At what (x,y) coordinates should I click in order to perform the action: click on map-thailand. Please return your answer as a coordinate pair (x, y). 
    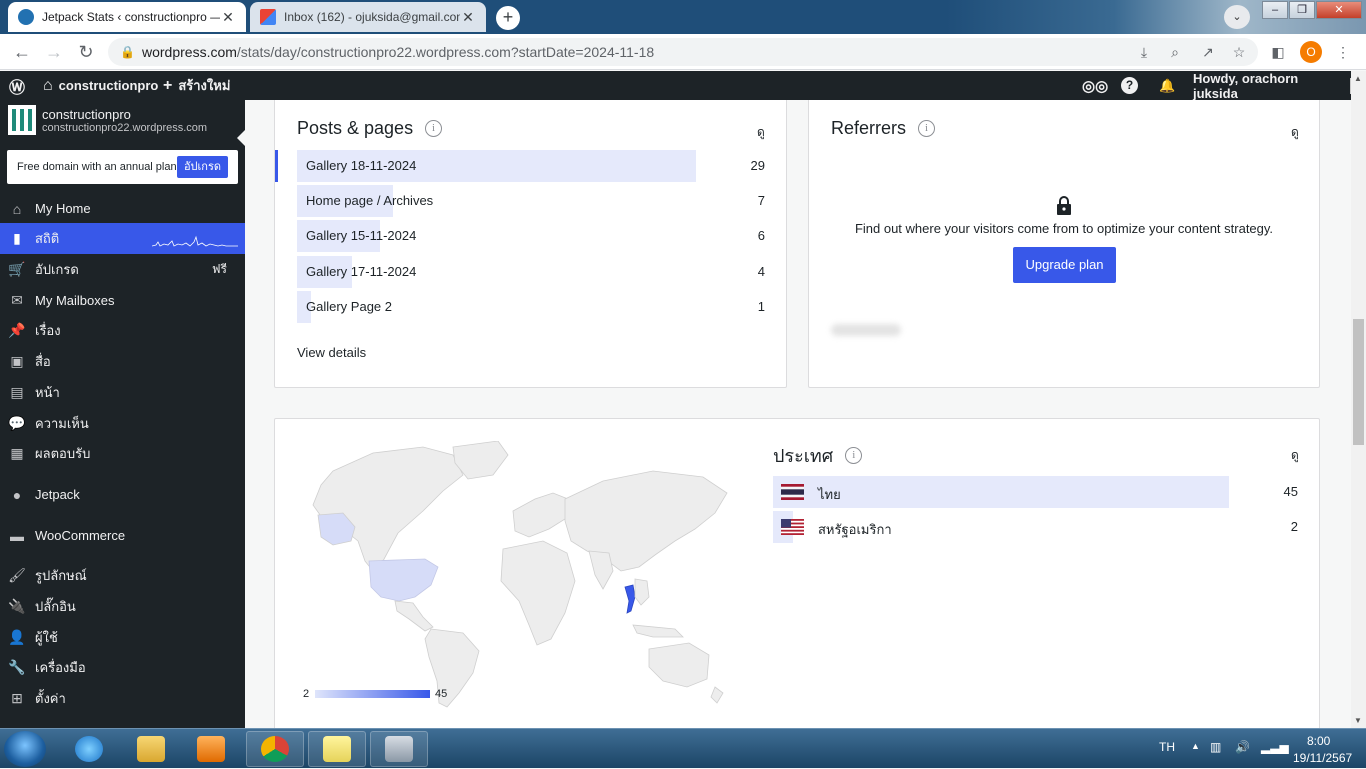
    Looking at the image, I should click on (630, 599).